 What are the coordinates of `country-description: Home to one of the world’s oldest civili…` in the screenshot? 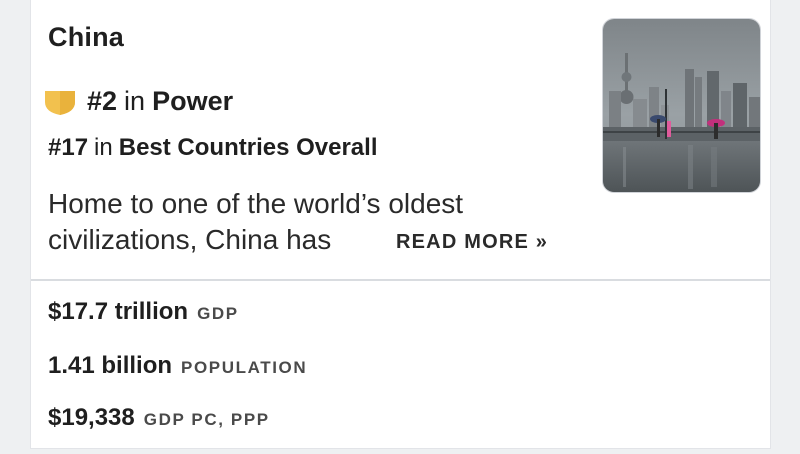 It's located at (318, 226).